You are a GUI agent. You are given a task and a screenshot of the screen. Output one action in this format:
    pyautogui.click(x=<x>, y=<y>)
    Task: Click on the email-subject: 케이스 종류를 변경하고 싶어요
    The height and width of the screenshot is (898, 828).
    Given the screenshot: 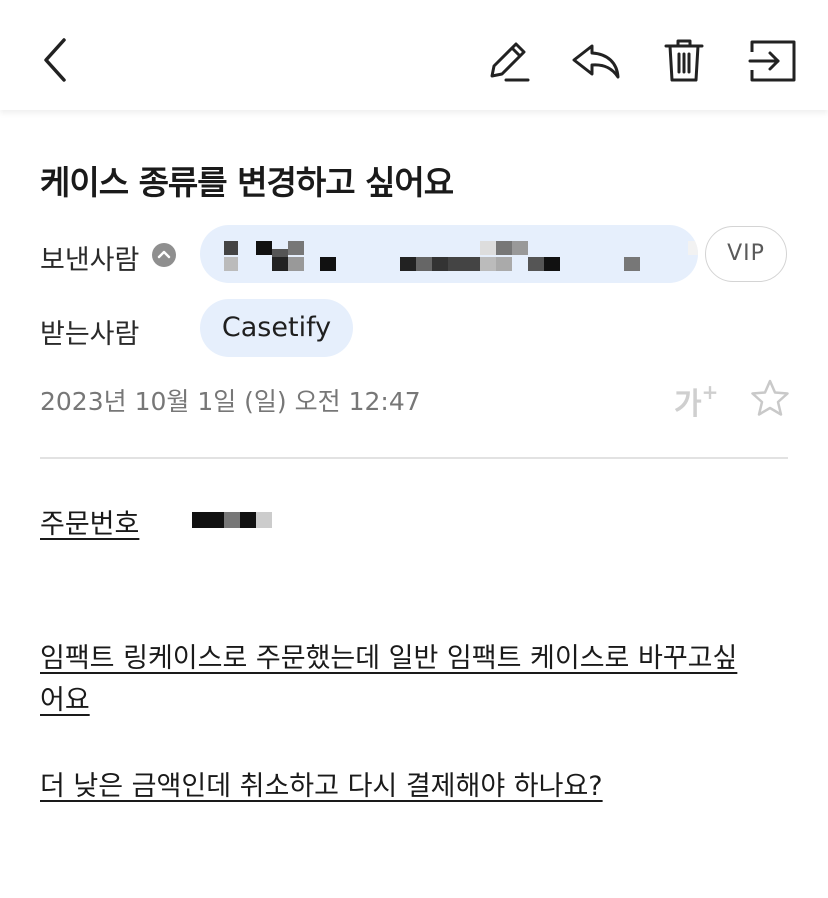 What is the action you would take?
    pyautogui.click(x=247, y=182)
    